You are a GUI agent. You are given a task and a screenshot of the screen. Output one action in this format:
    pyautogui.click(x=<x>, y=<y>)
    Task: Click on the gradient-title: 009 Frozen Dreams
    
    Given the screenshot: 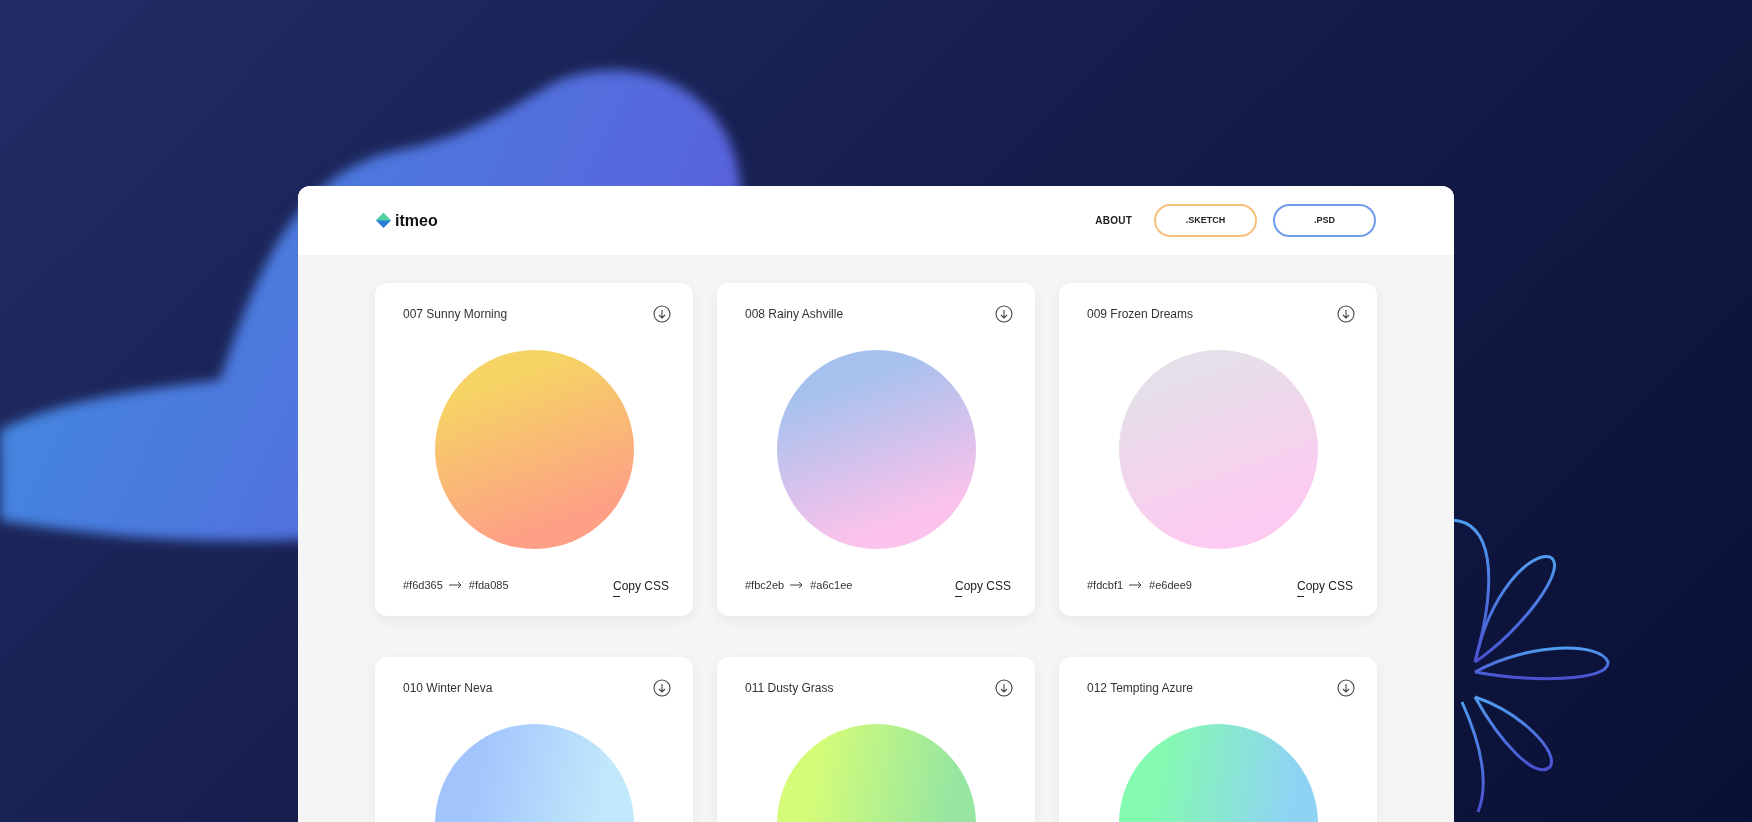 What is the action you would take?
    pyautogui.click(x=1140, y=314)
    